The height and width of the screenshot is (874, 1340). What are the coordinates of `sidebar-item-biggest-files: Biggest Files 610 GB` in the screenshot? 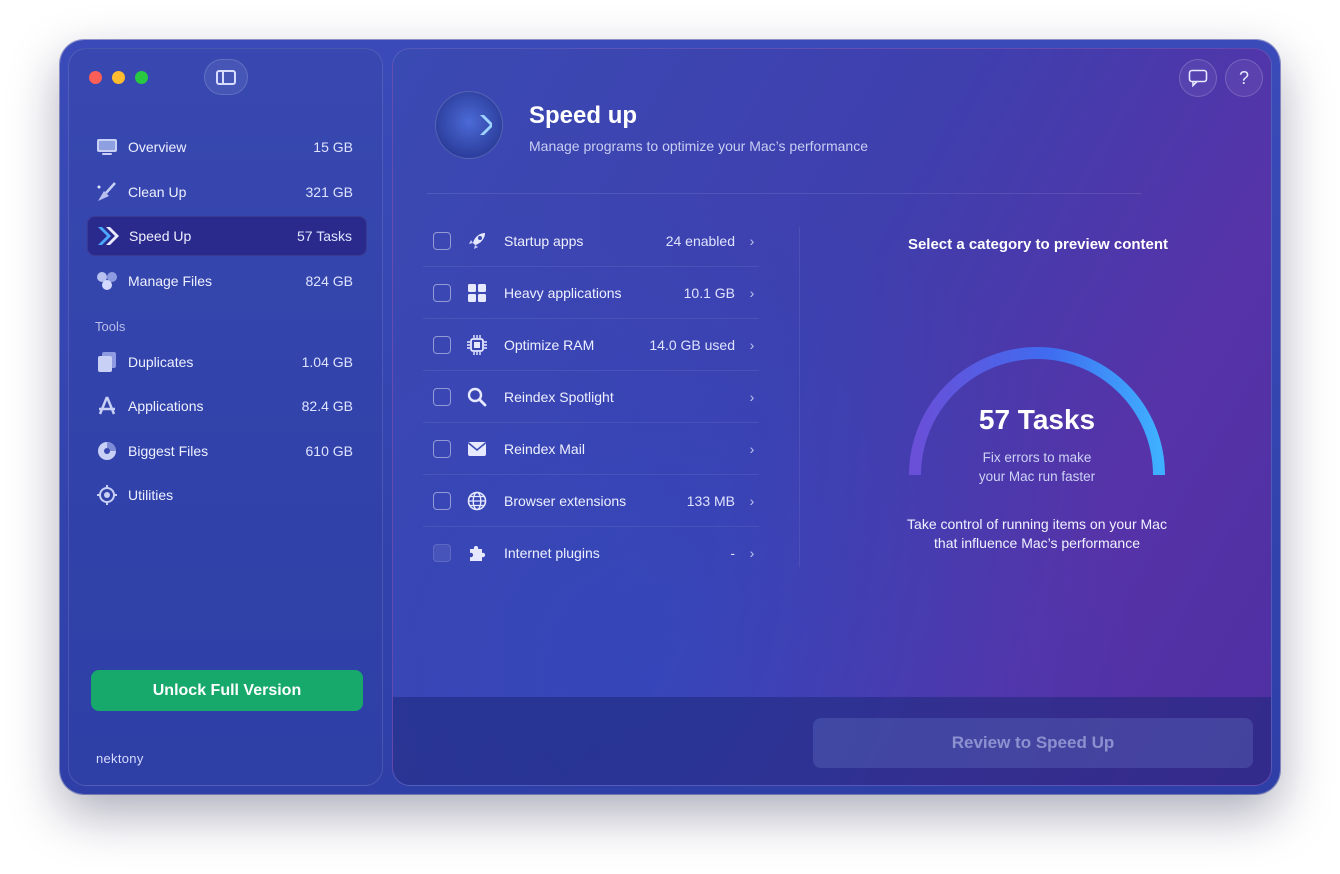 It's located at (227, 451).